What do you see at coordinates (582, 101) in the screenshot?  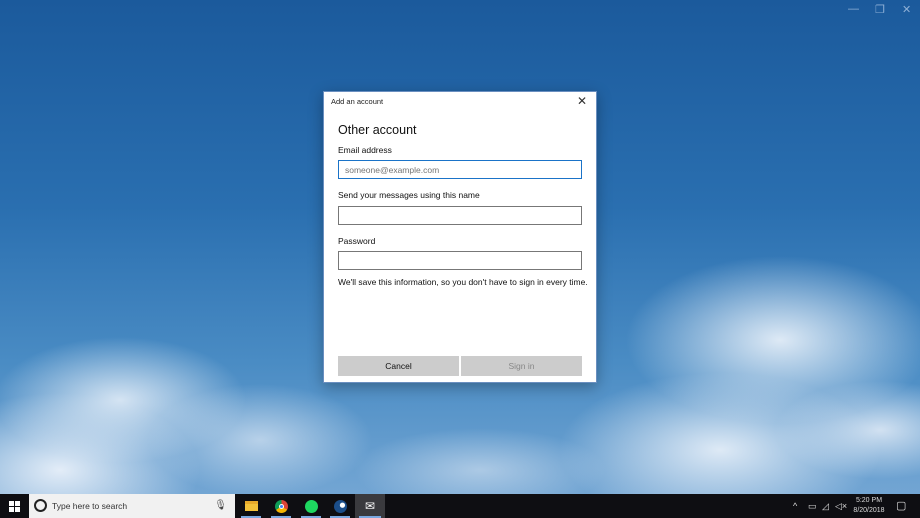 I see `dialog-close-button: ✕` at bounding box center [582, 101].